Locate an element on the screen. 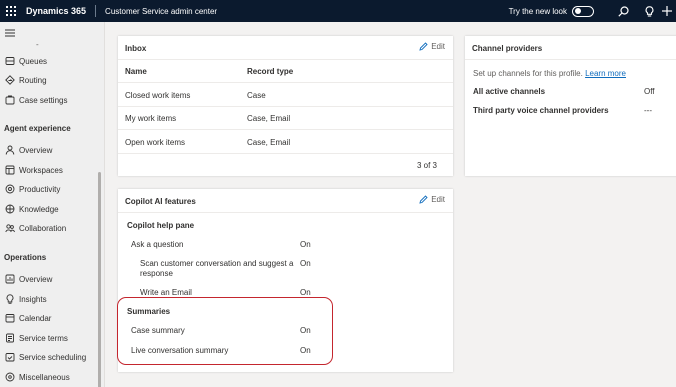 Image resolution: width=676 pixels, height=387 pixels. sidebar-item-queues: Queues is located at coordinates (25, 61).